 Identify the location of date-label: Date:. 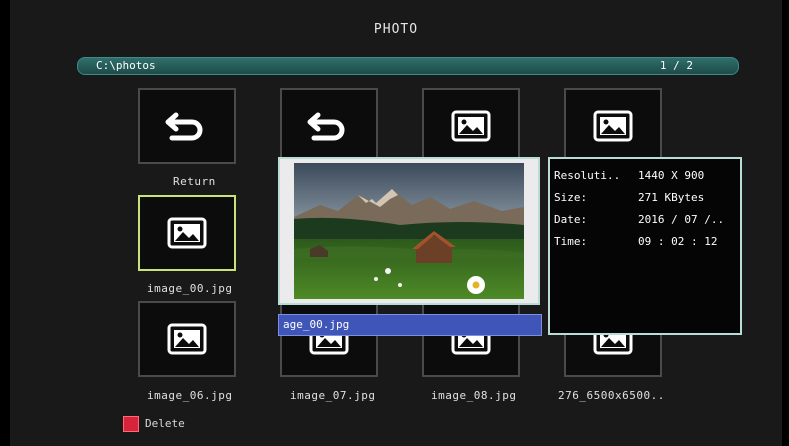
(571, 219).